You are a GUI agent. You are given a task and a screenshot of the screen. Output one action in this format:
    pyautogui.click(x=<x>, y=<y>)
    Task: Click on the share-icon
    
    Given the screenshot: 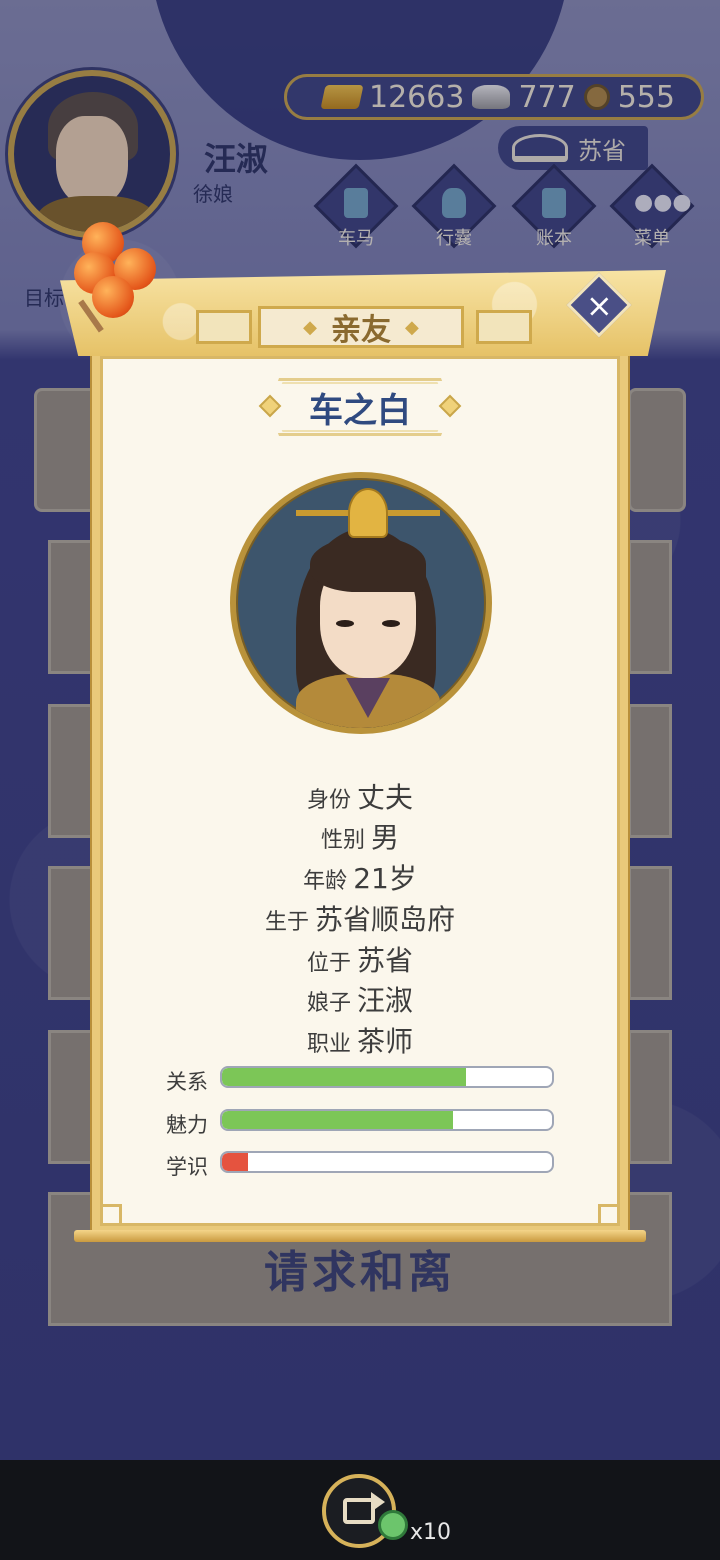 What is the action you would take?
    pyautogui.click(x=364, y=1508)
    